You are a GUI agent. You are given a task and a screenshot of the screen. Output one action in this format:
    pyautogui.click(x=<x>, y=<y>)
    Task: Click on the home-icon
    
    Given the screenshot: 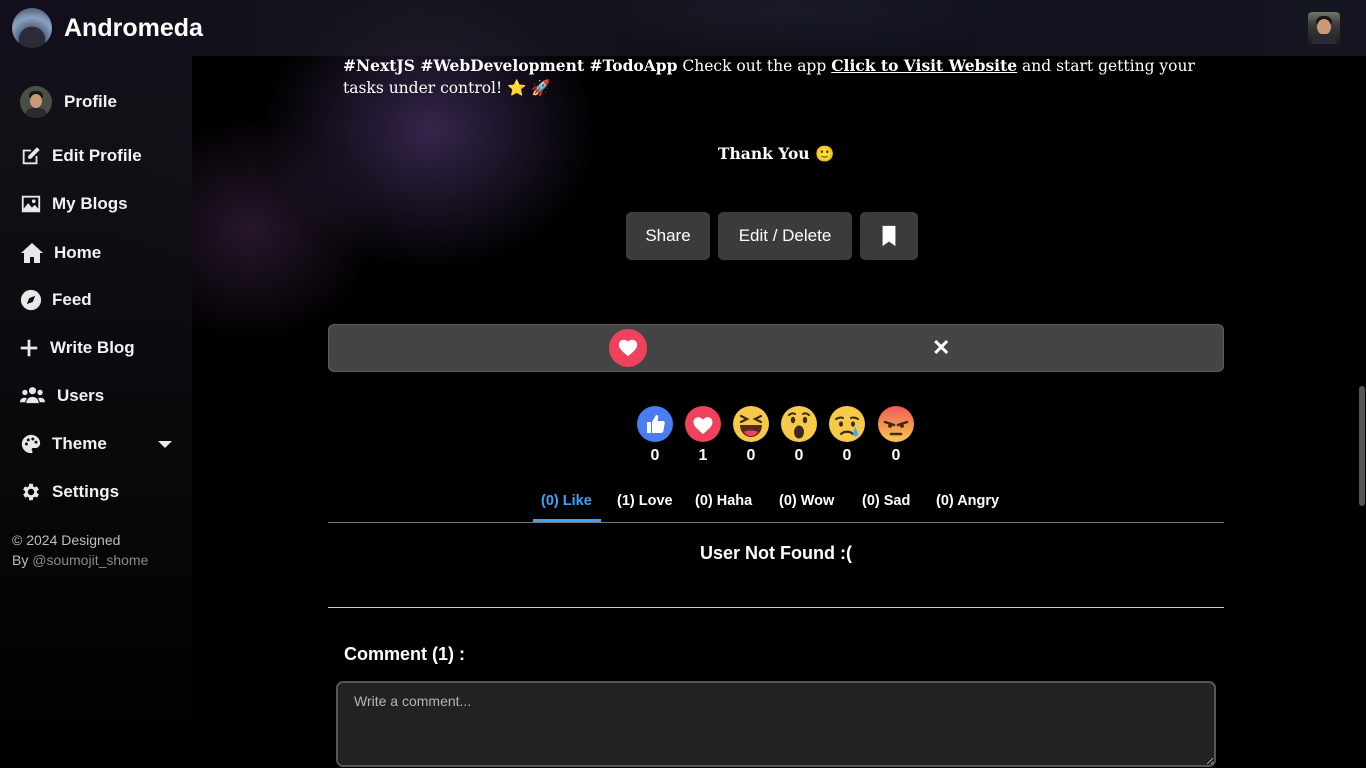 What is the action you would take?
    pyautogui.click(x=32, y=253)
    